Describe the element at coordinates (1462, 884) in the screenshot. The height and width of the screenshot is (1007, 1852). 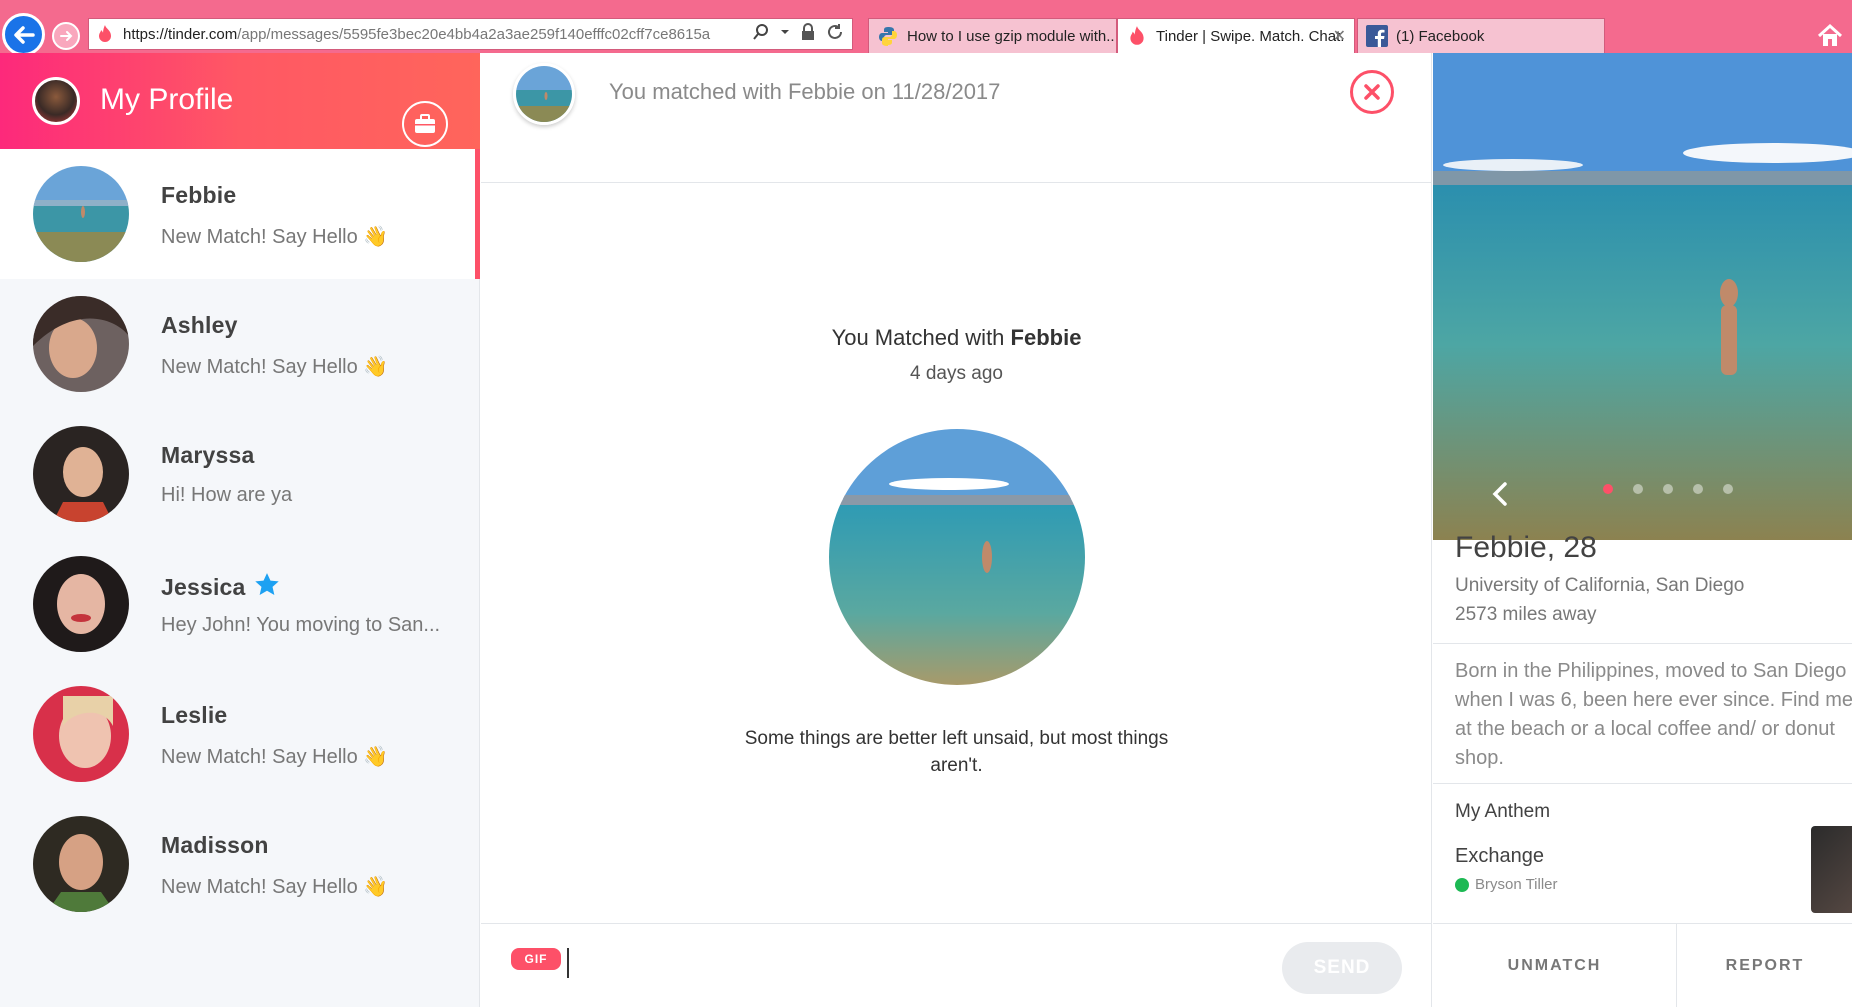
I see `spotify-icon` at that location.